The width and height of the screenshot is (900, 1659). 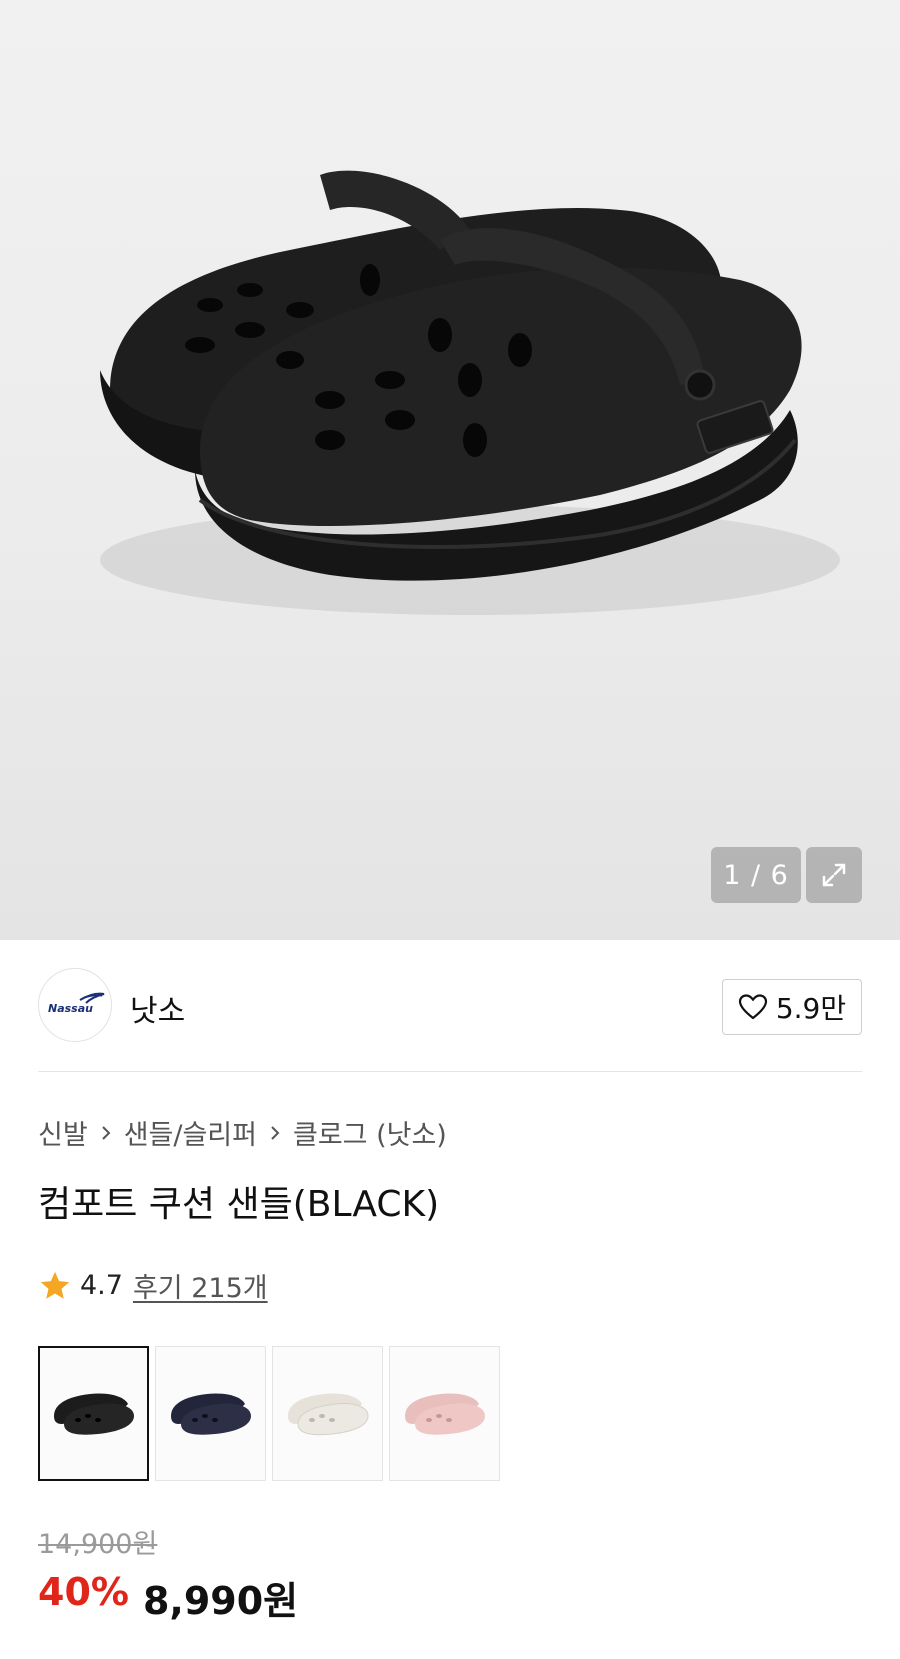 What do you see at coordinates (70, 1008) in the screenshot?
I see `svg-text: Nassau` at bounding box center [70, 1008].